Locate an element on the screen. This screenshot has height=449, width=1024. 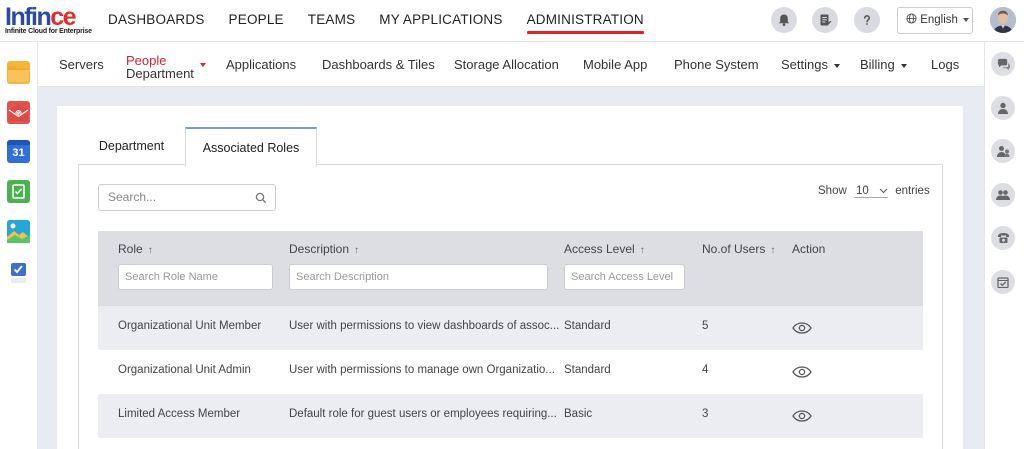
user-avatar is located at coordinates (1003, 20).